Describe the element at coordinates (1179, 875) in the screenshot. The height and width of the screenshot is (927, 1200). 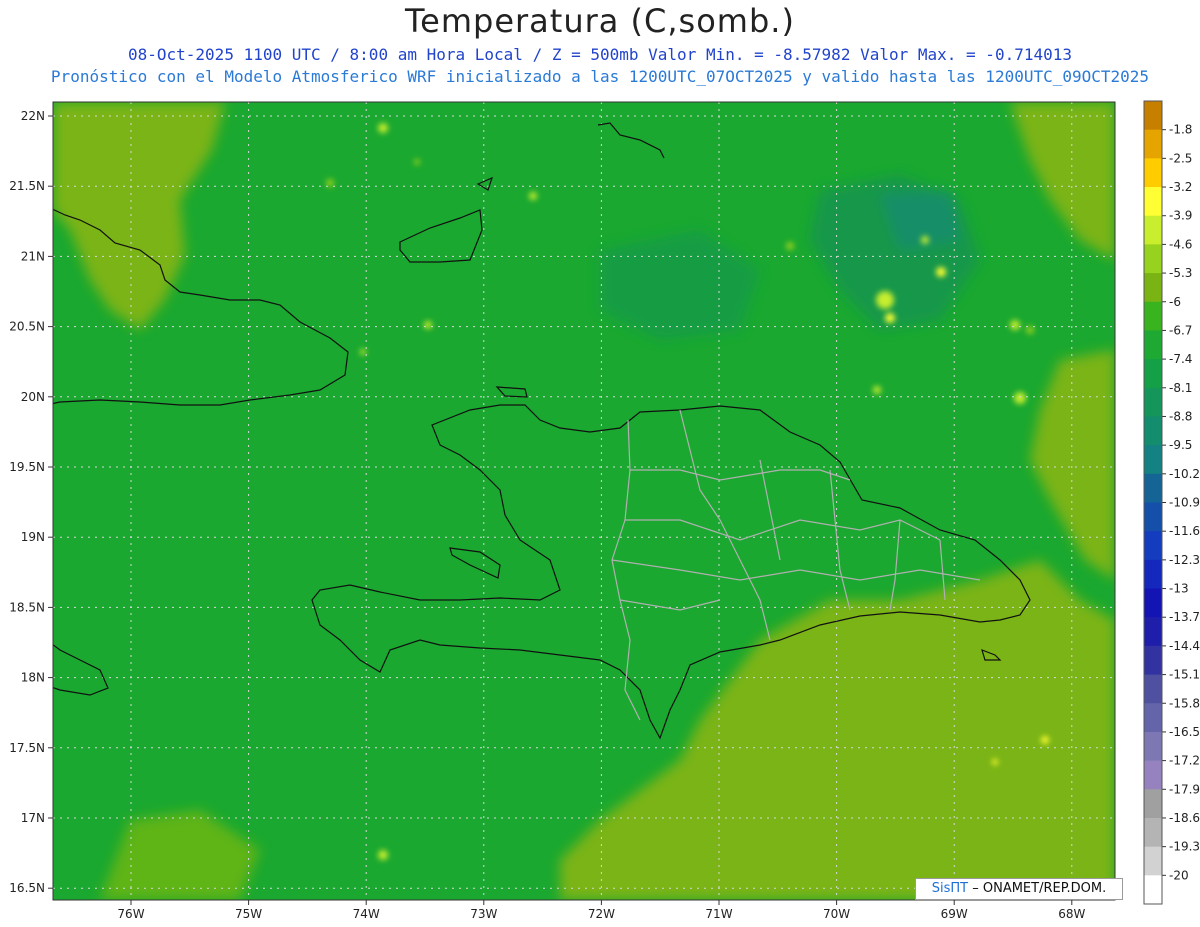
I see `colorbar-label: -20` at that location.